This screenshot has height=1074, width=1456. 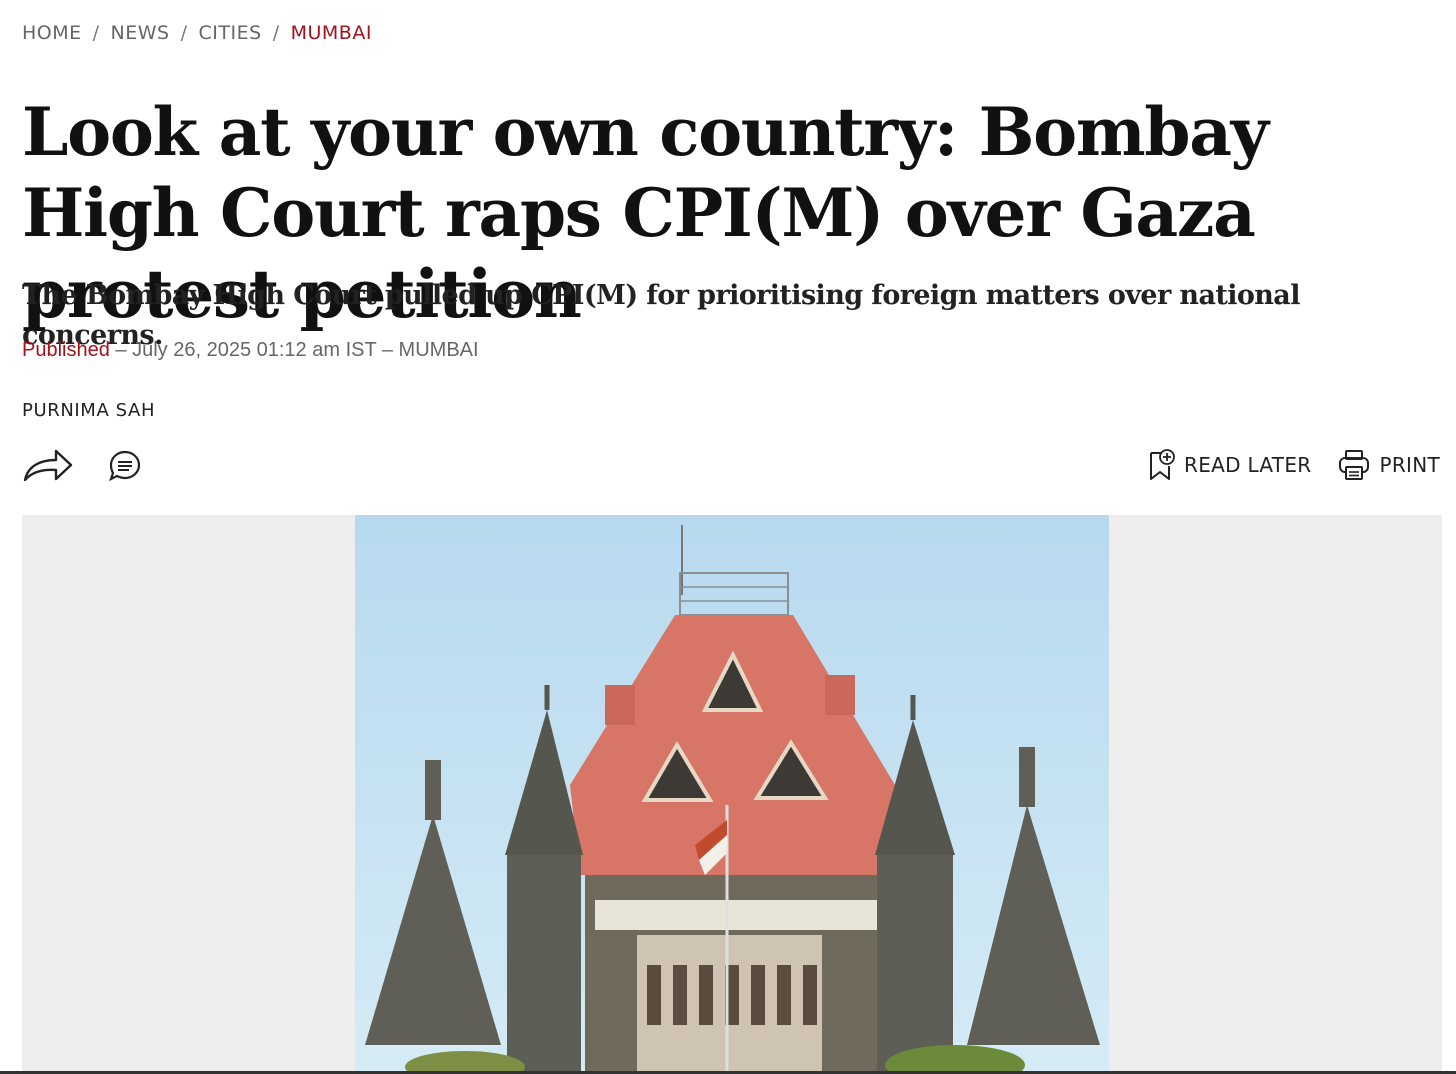 What do you see at coordinates (48, 466) in the screenshot?
I see `share-arrow-icon` at bounding box center [48, 466].